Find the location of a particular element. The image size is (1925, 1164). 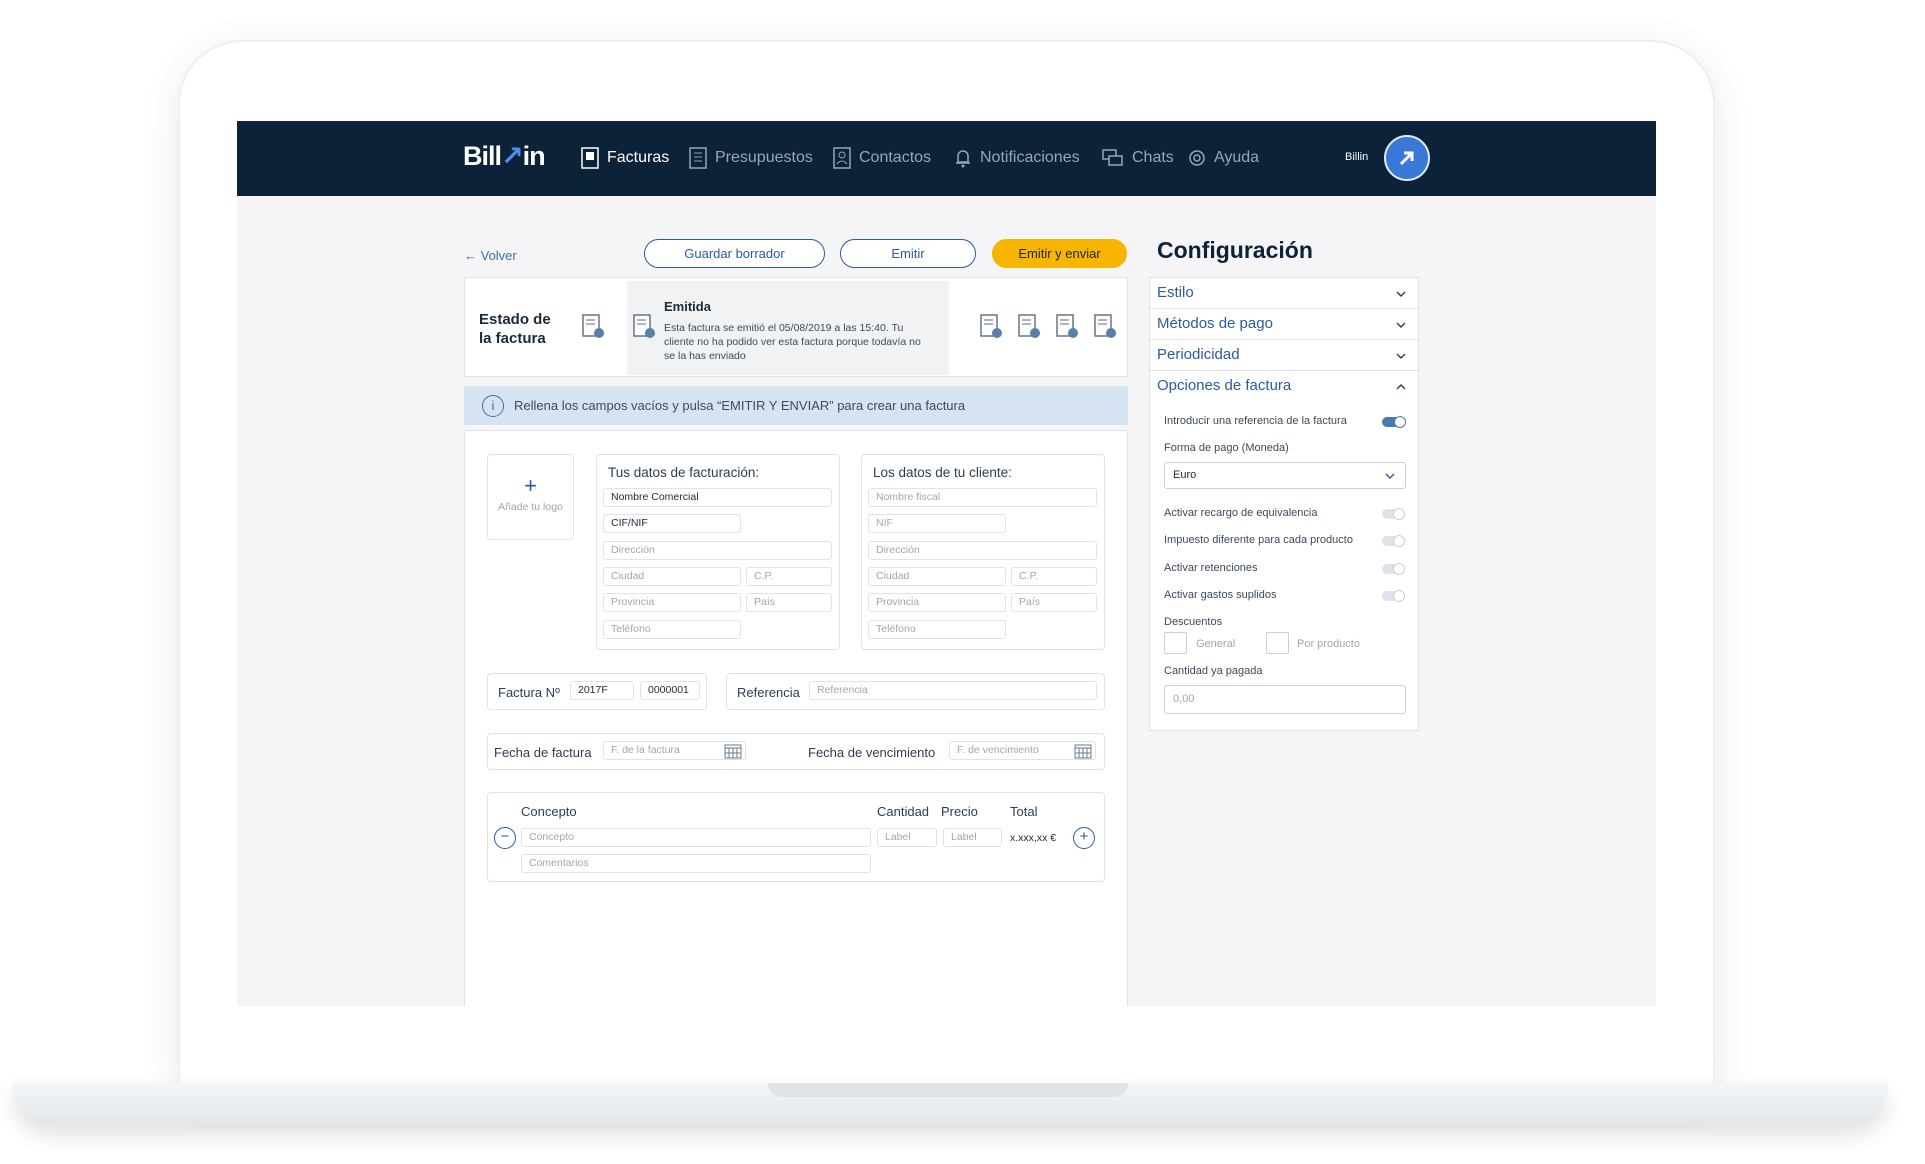

total-header: Total is located at coordinates (1024, 811).